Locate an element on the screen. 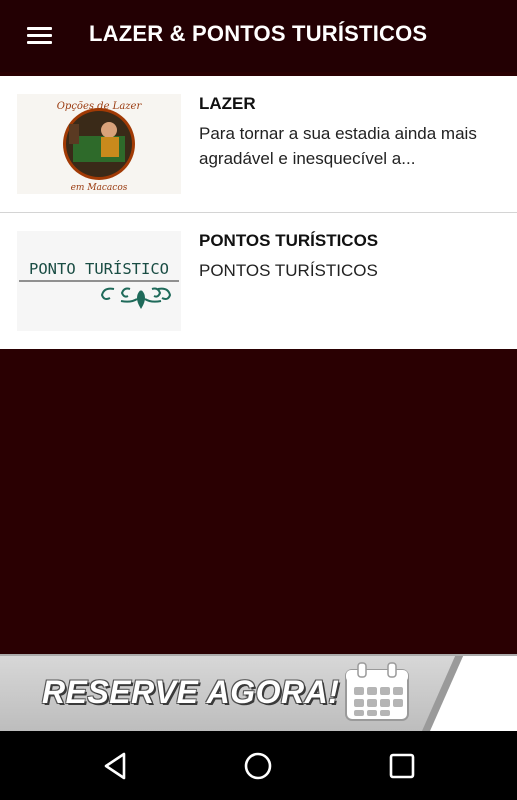  reserve-banner: RESERVE AGORA! is located at coordinates (258, 692).